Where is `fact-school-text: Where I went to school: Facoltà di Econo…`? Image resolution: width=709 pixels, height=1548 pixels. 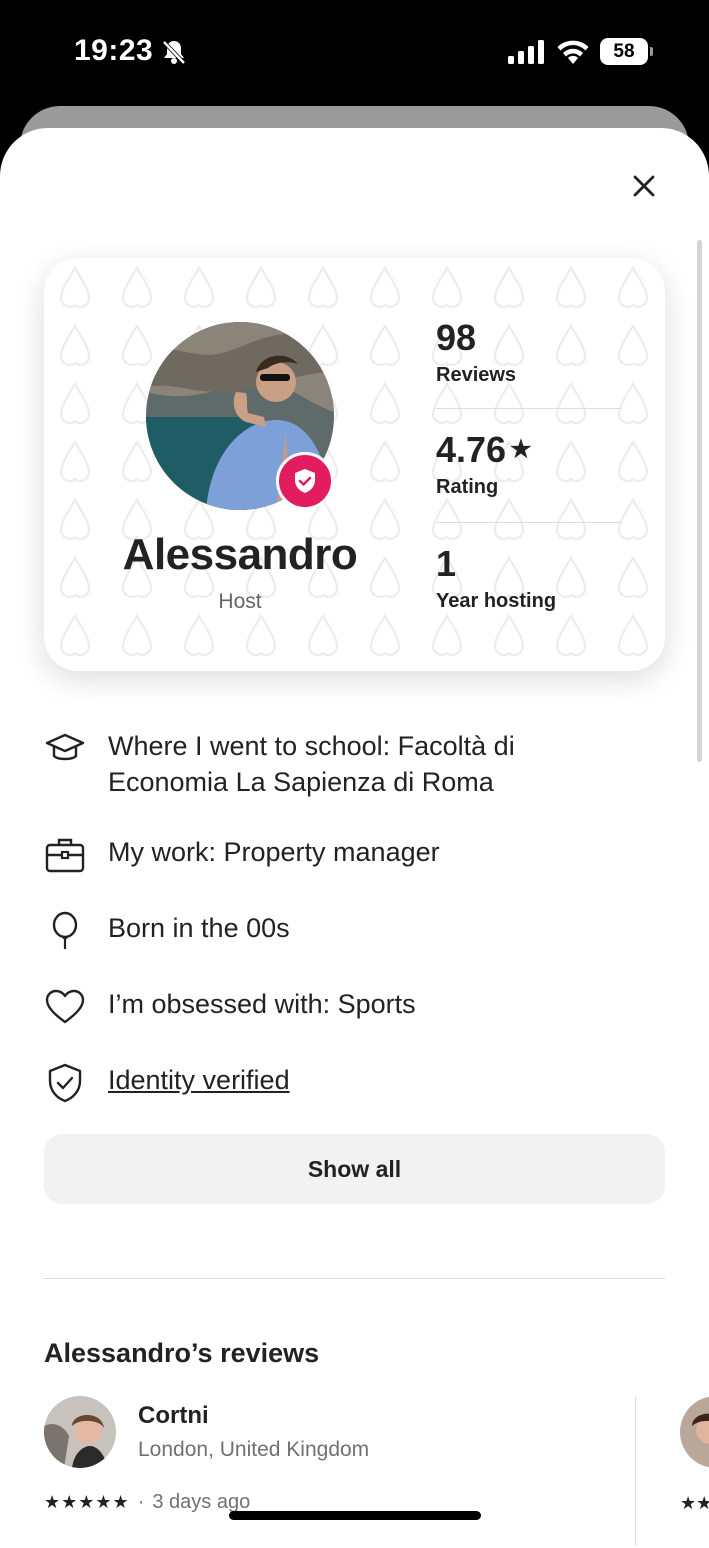
fact-school-text: Where I went to school: Facoltà di Econo… is located at coordinates (311, 764).